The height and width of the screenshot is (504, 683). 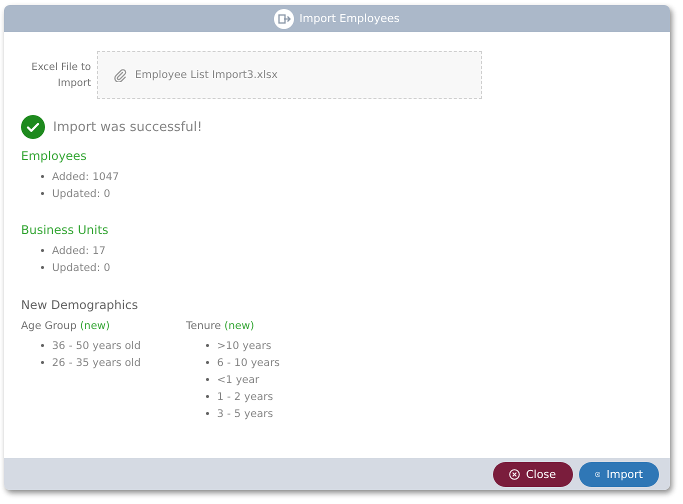 I want to click on section-heading: Business Units, so click(x=65, y=230).